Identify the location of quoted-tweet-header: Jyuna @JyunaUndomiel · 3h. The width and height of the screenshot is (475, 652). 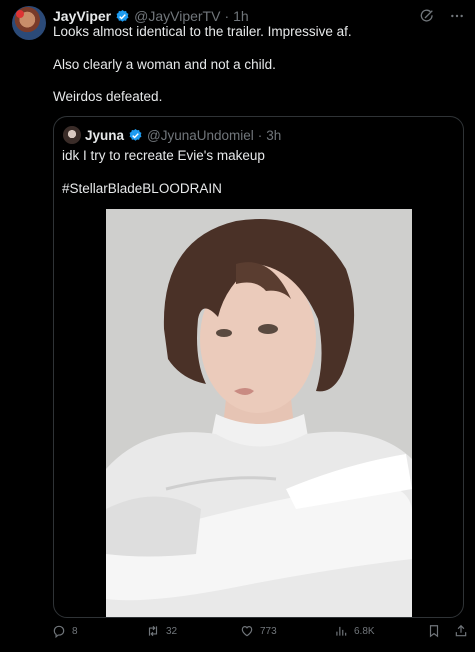
(183, 135).